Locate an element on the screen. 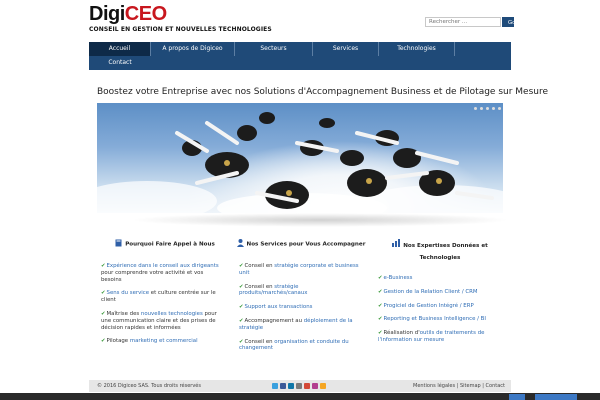  user-icon is located at coordinates (240, 244).